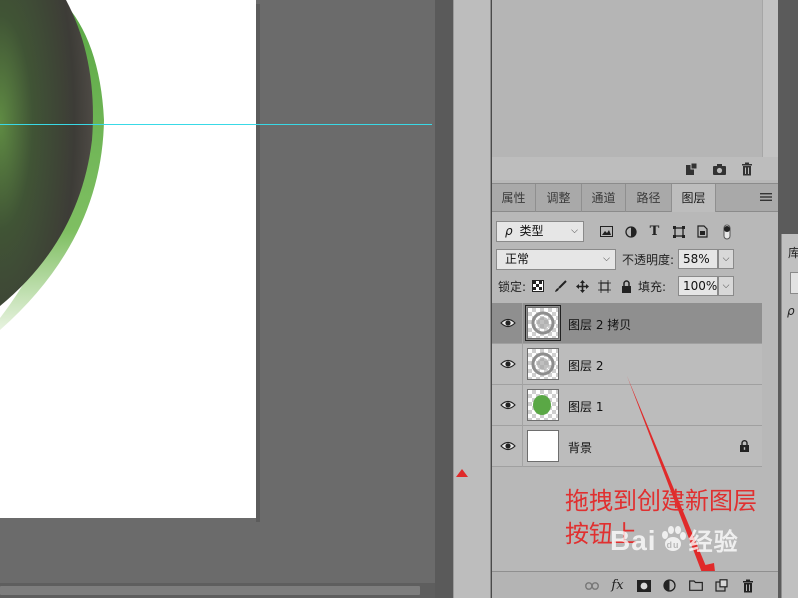  What do you see at coordinates (560, 286) in the screenshot?
I see `lock-image-pixels-icon` at bounding box center [560, 286].